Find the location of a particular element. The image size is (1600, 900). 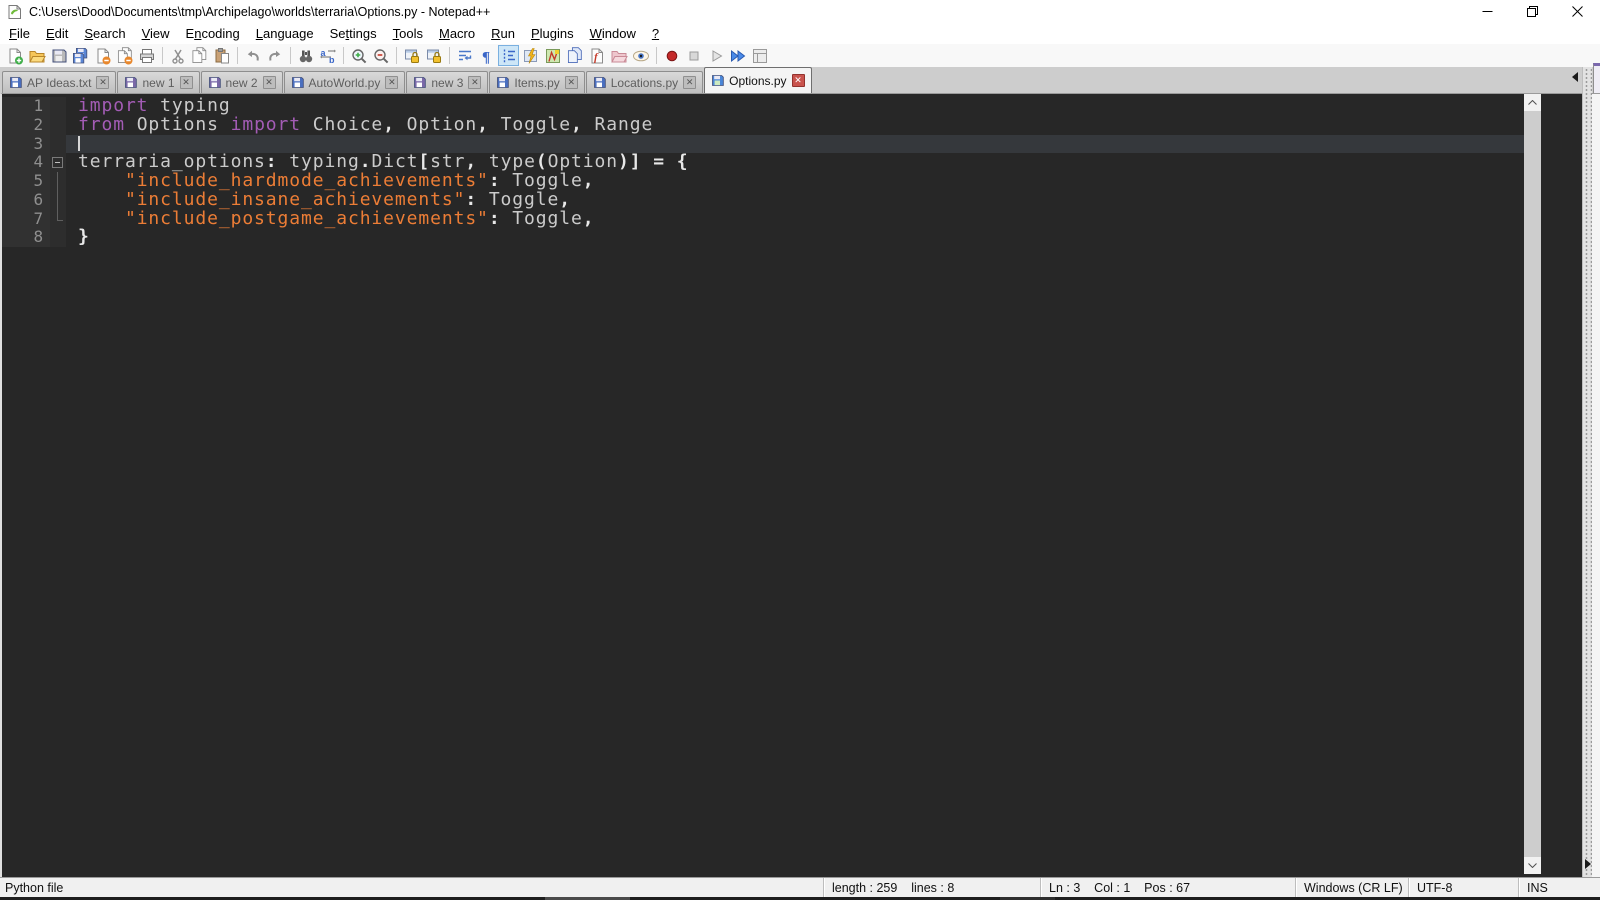

open-folder-button is located at coordinates (36, 55).